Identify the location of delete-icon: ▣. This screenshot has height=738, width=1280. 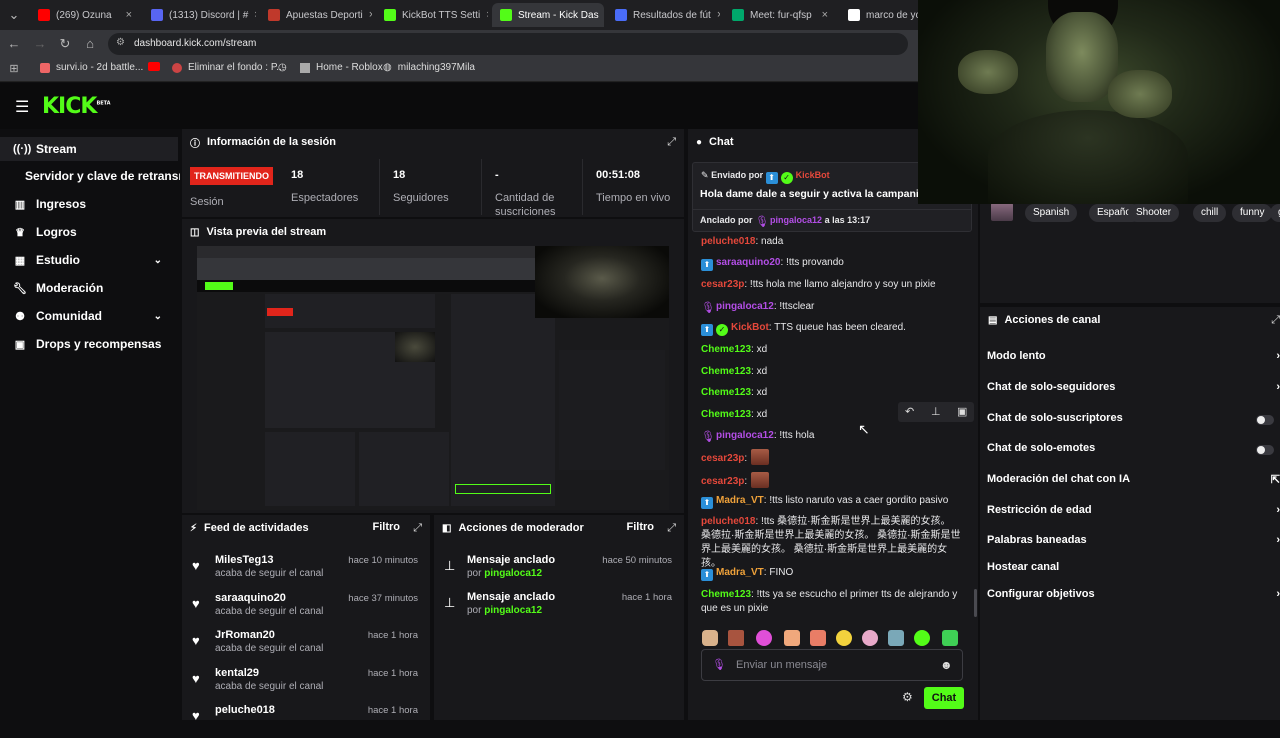
(962, 411).